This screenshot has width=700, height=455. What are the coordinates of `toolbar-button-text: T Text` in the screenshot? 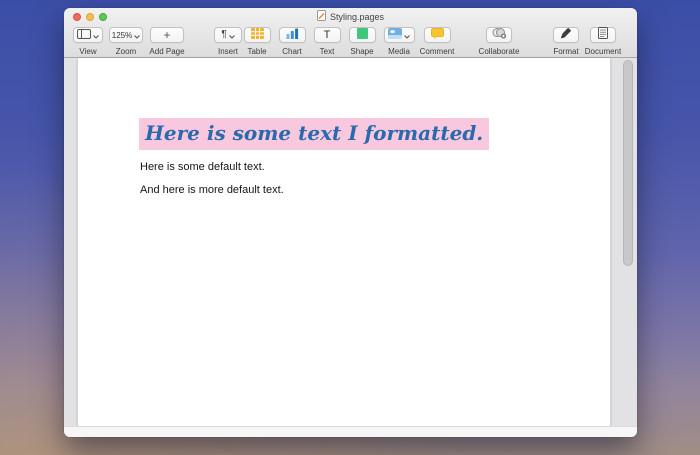 It's located at (327, 41).